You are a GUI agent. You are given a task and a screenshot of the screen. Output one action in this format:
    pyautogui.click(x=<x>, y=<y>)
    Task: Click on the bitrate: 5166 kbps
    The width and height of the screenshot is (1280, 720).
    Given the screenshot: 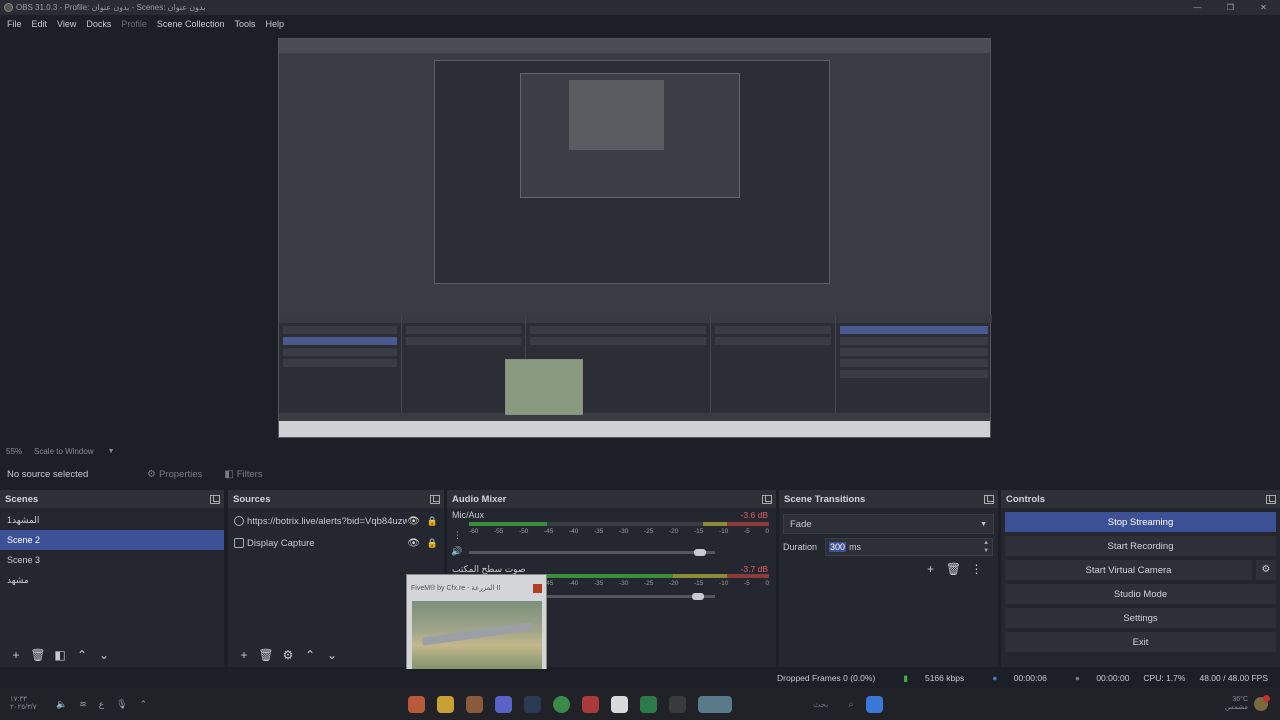 What is the action you would take?
    pyautogui.click(x=944, y=677)
    